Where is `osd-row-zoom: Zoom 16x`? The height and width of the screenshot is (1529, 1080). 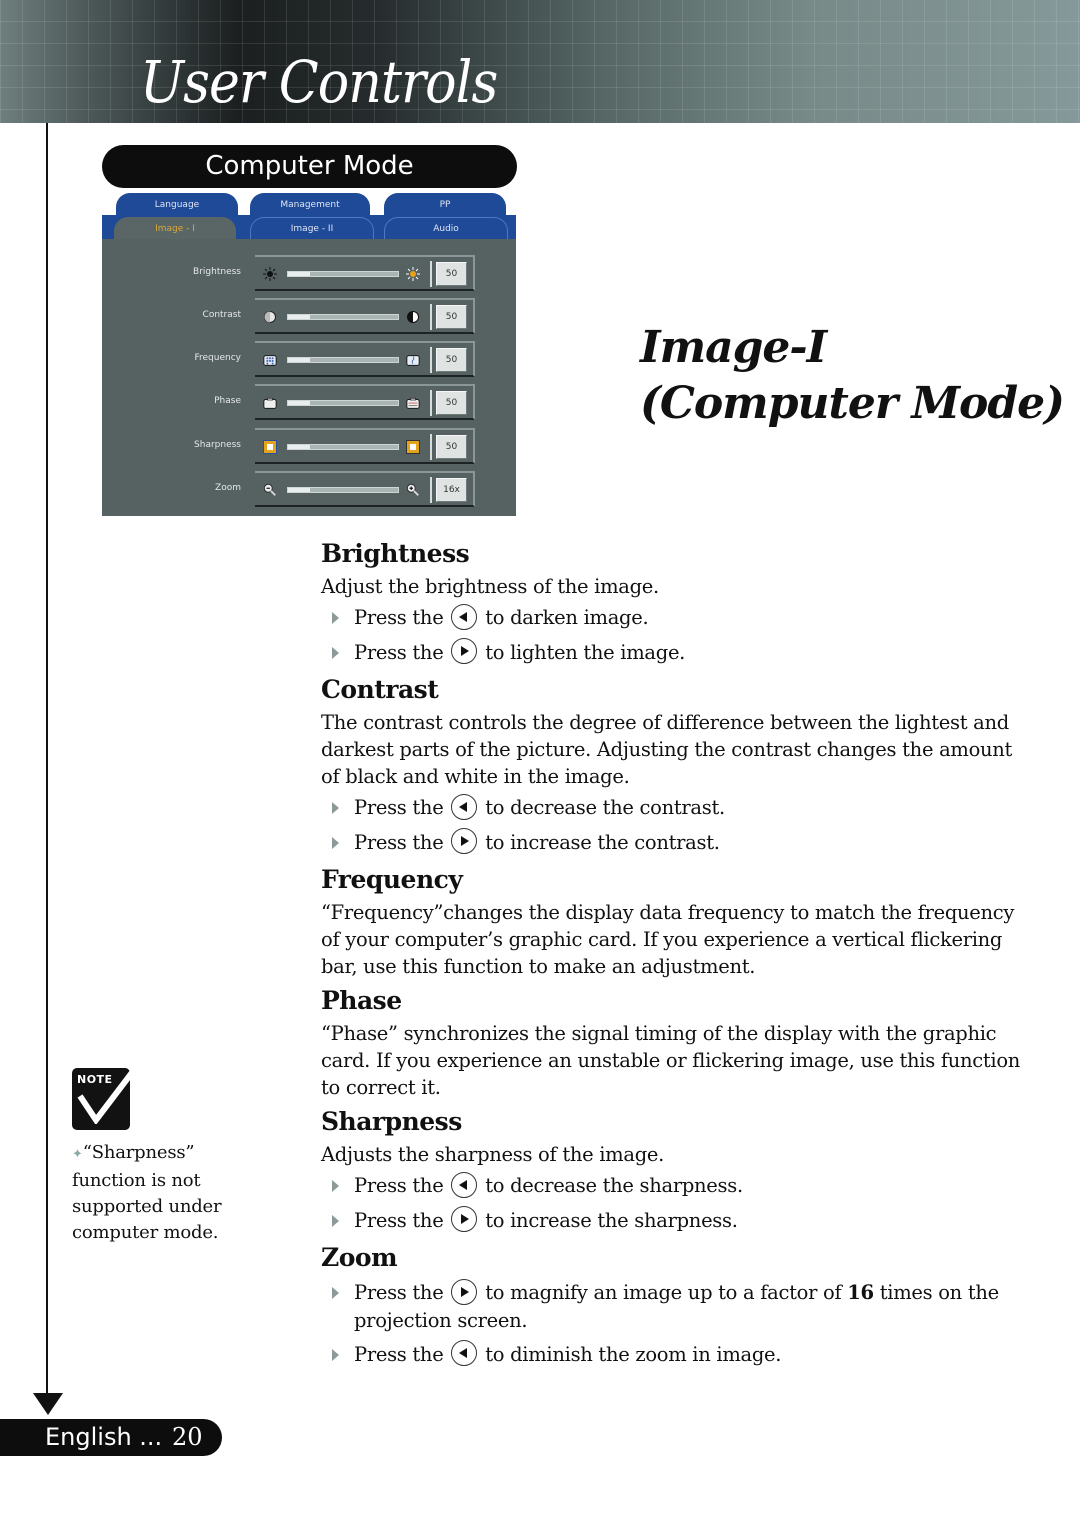
osd-row-zoom: Zoom 16x is located at coordinates (309, 490).